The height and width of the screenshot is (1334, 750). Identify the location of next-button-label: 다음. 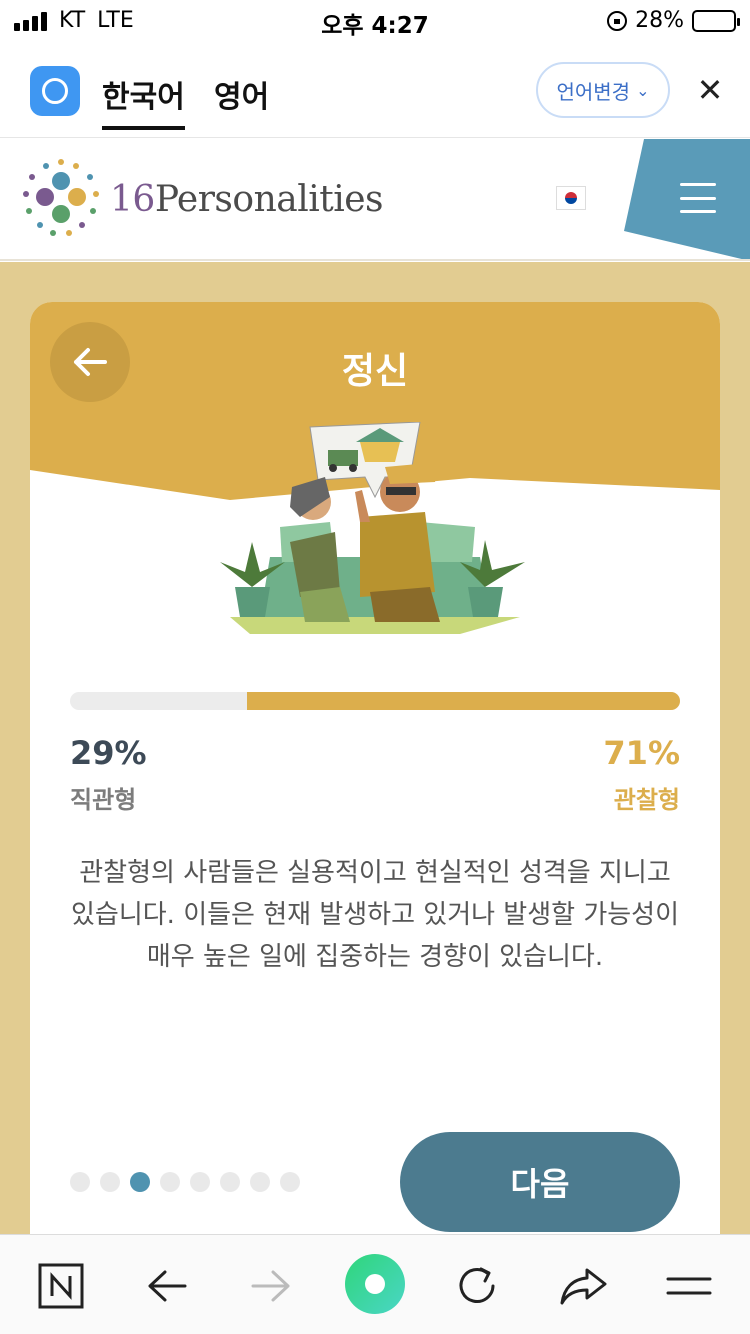
(540, 1184).